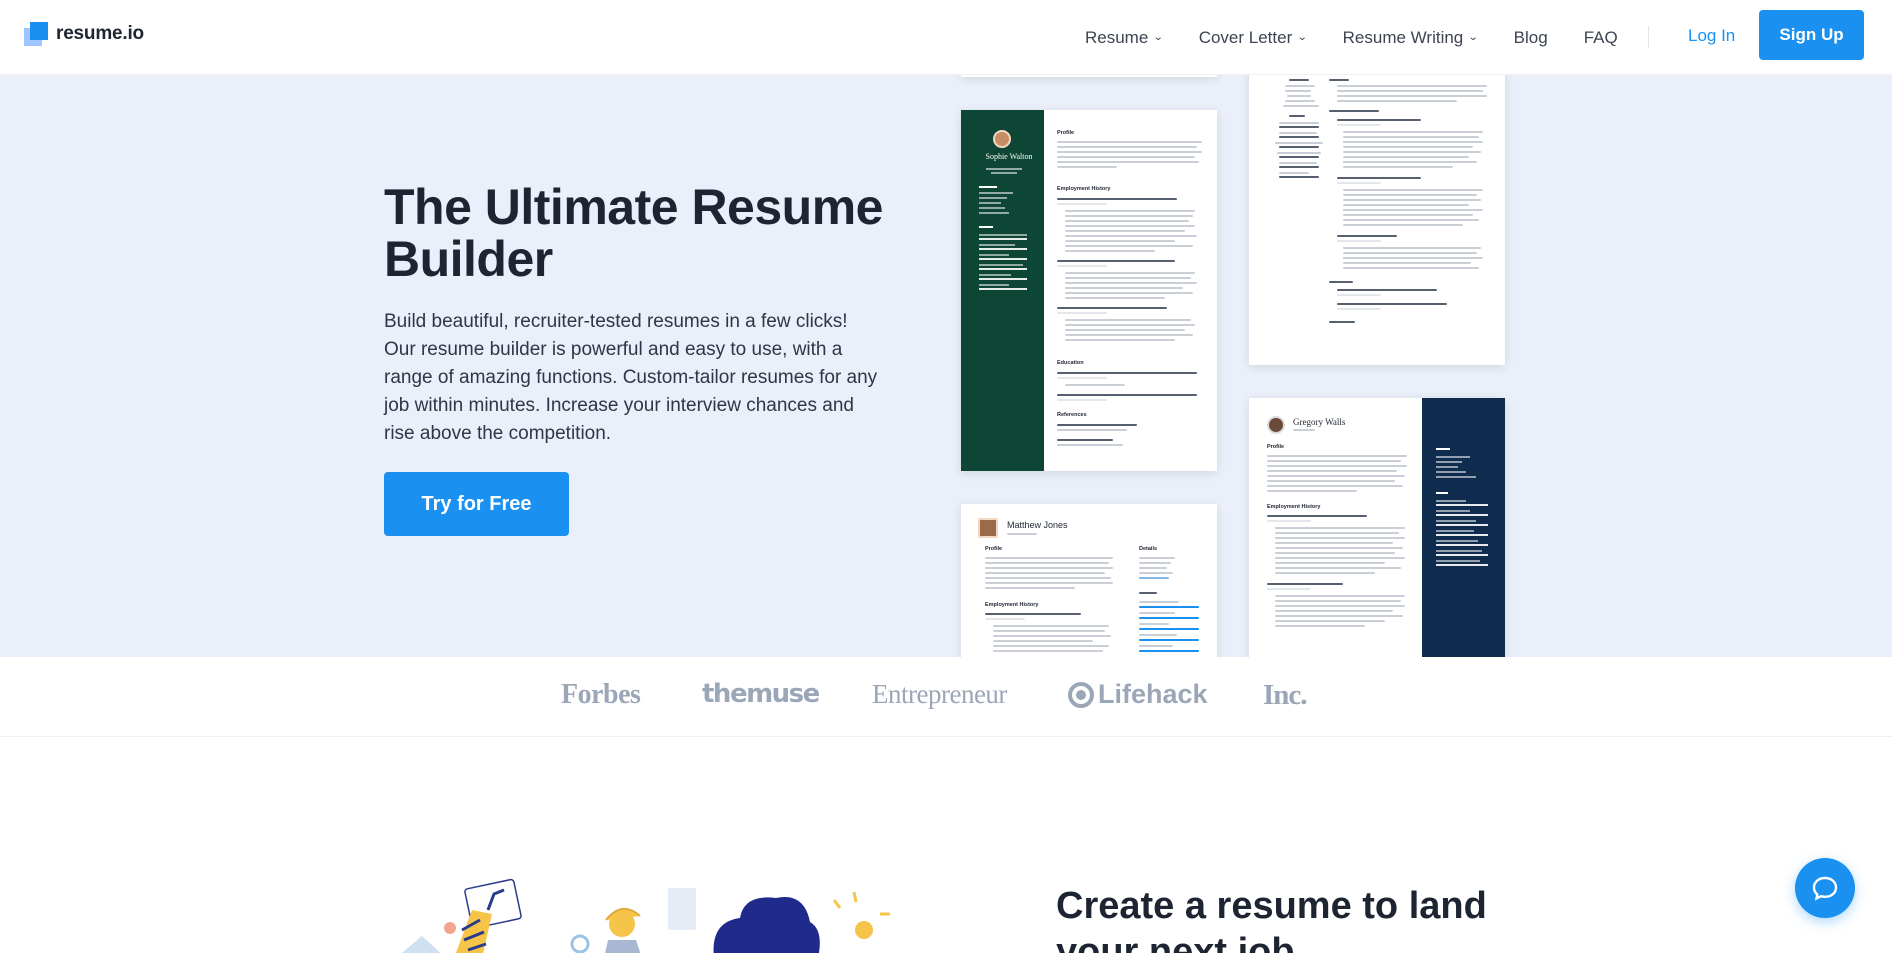 The width and height of the screenshot is (1892, 953). I want to click on nav-item-label: Cover Letter, so click(1245, 37).